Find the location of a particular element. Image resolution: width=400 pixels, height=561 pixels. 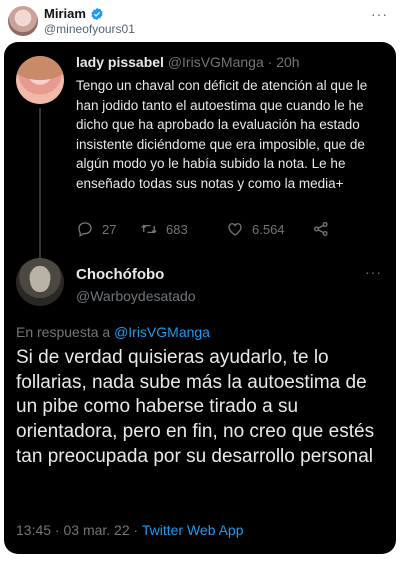

tweet-timestamp-row: 13:45 · 03 mar. 22 · Twitter Web App is located at coordinates (130, 530).